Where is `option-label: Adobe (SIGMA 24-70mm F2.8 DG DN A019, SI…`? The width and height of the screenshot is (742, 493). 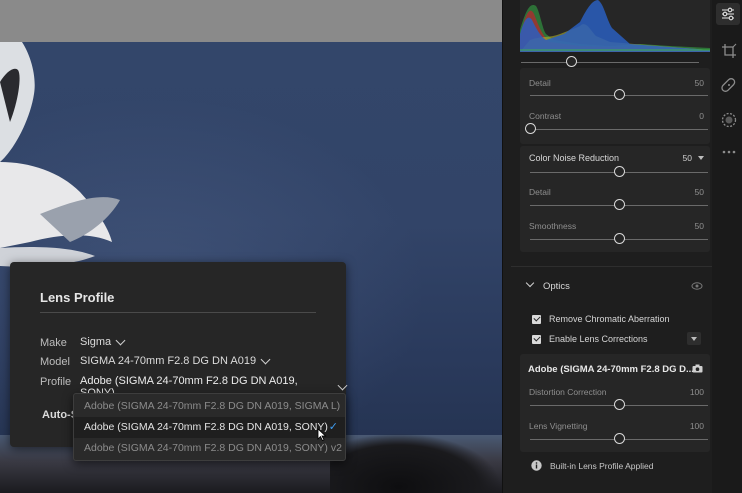 option-label: Adobe (SIGMA 24-70mm F2.8 DG DN A019, SI… is located at coordinates (212, 406).